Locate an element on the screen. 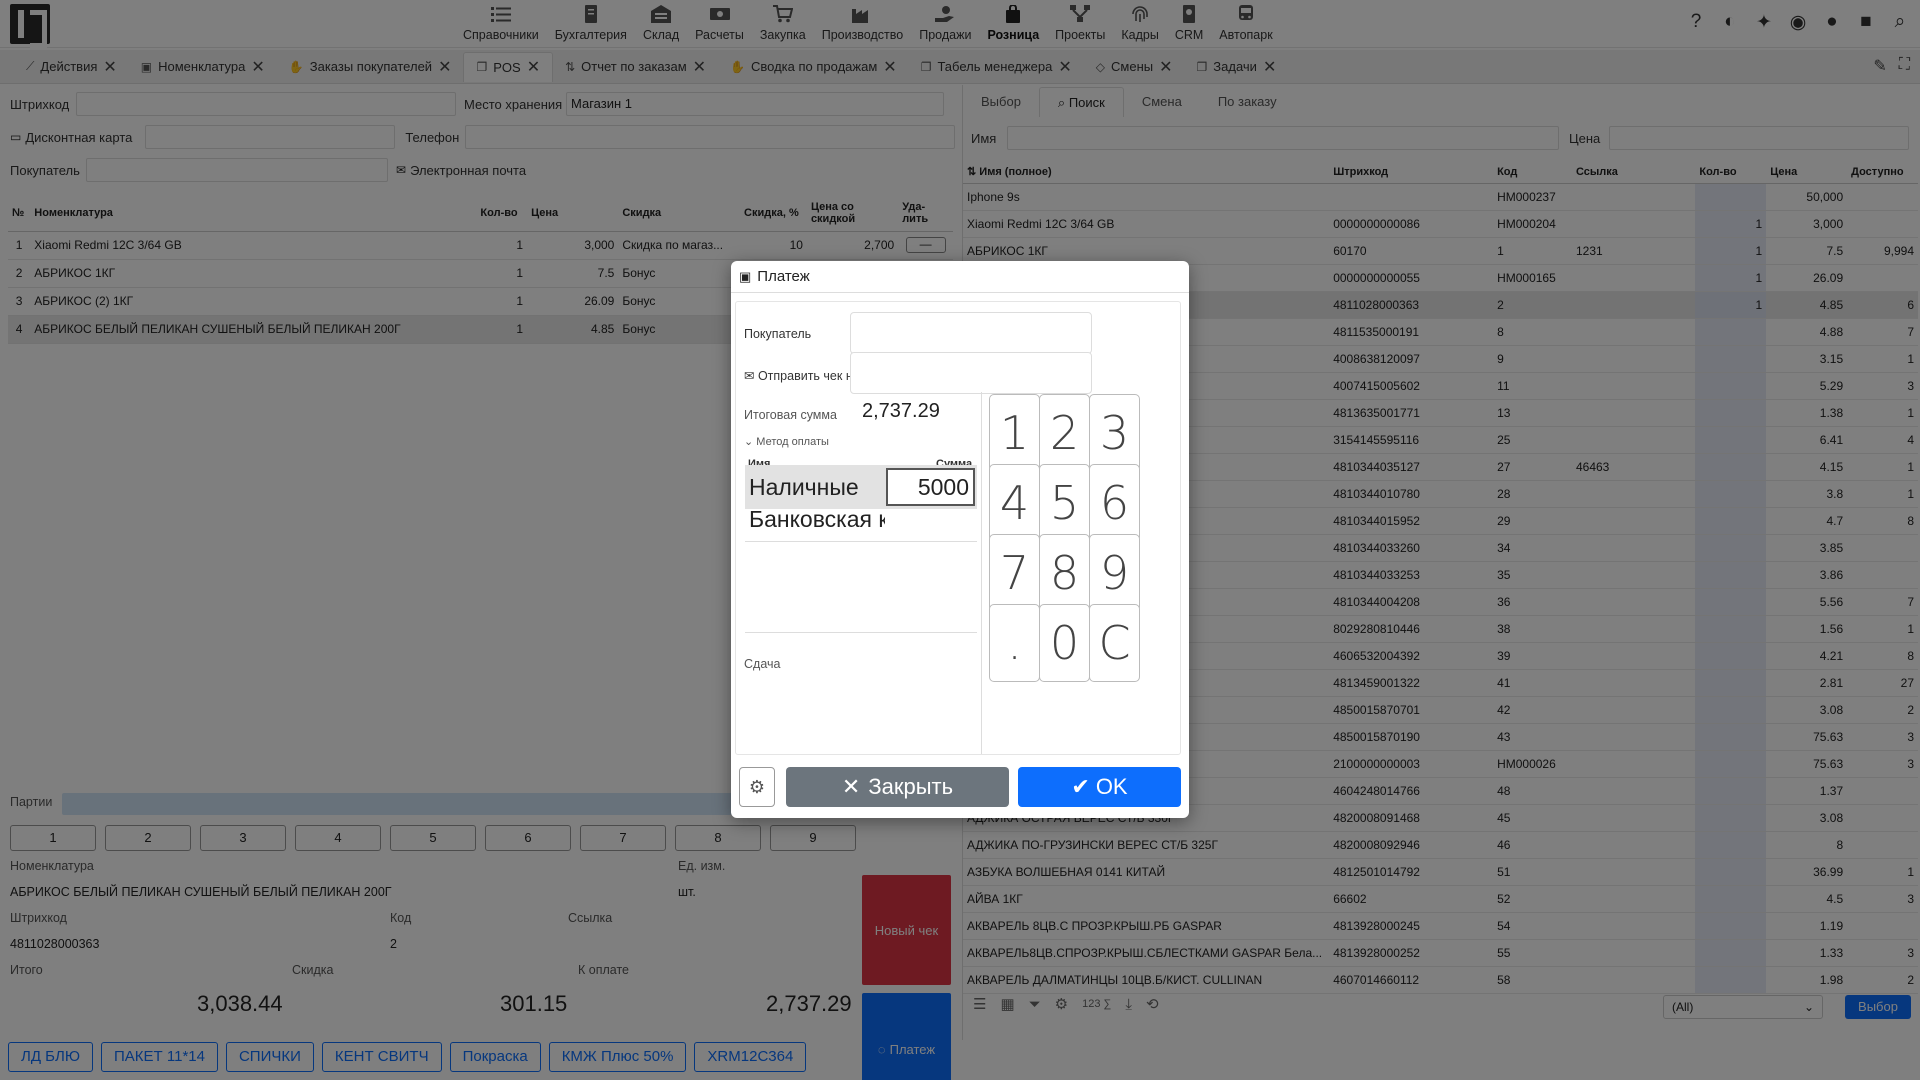 The height and width of the screenshot is (1080, 1920). envelope-icon: ✉ is located at coordinates (751, 376).